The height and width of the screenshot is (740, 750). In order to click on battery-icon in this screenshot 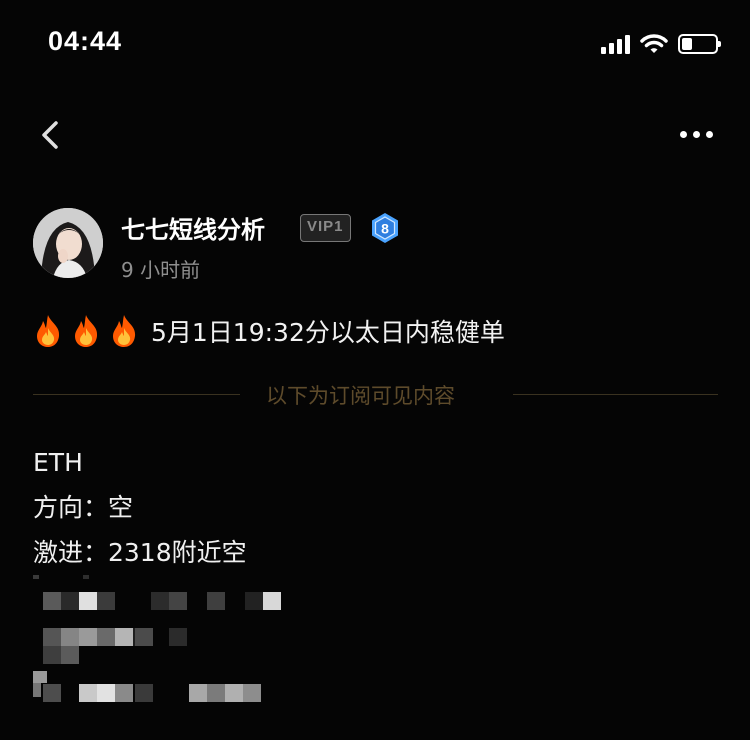, I will do `click(699, 44)`.